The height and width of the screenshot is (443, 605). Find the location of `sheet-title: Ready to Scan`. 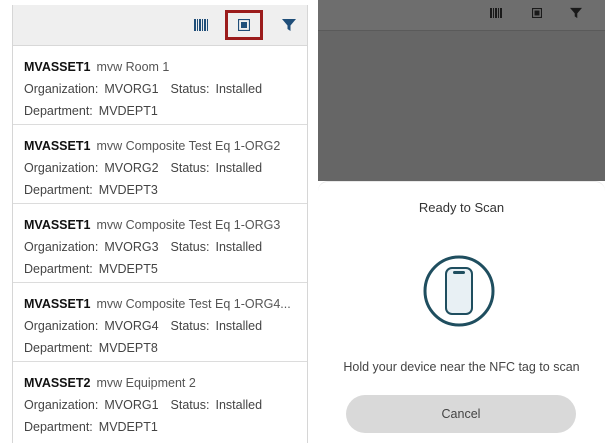

sheet-title: Ready to Scan is located at coordinates (461, 207).